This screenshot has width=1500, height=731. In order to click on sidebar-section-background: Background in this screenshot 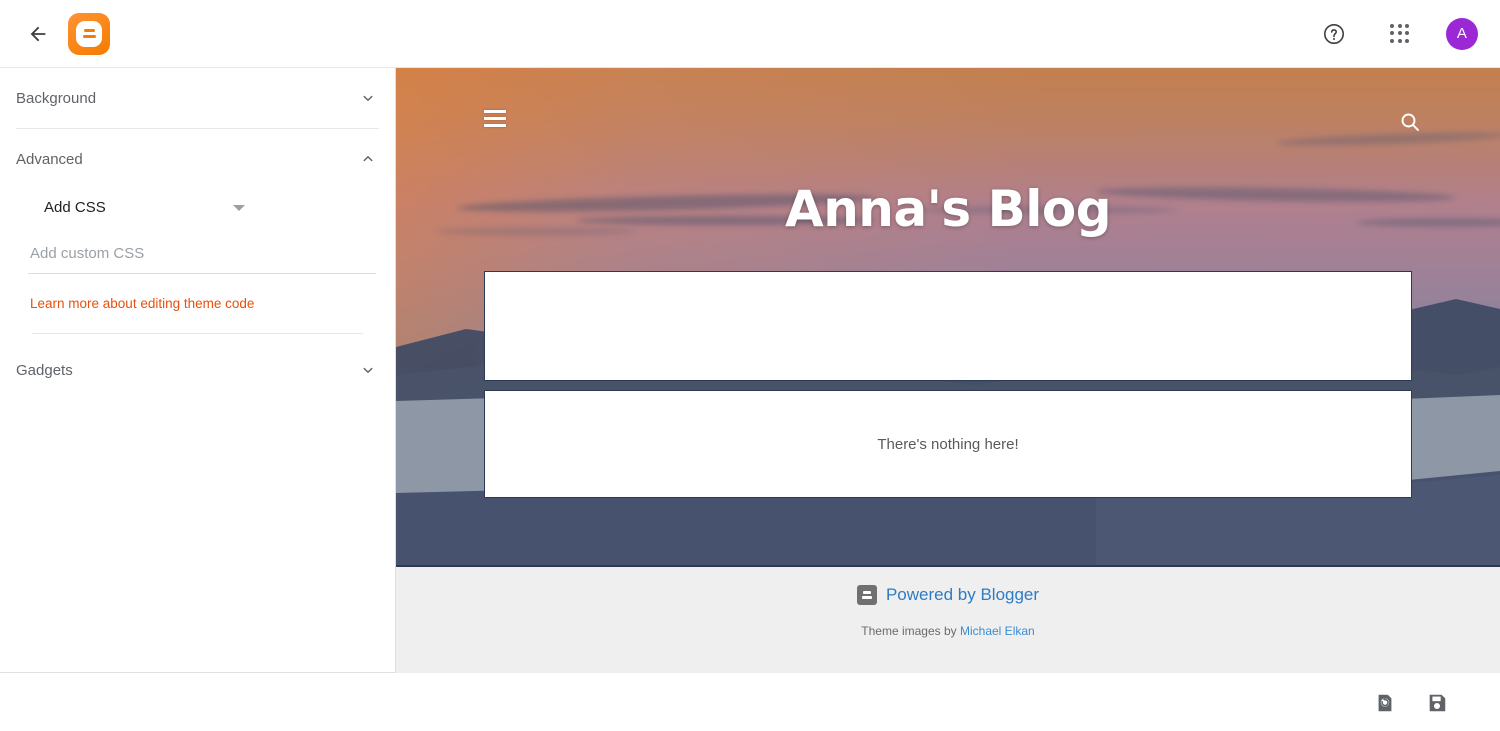, I will do `click(197, 98)`.